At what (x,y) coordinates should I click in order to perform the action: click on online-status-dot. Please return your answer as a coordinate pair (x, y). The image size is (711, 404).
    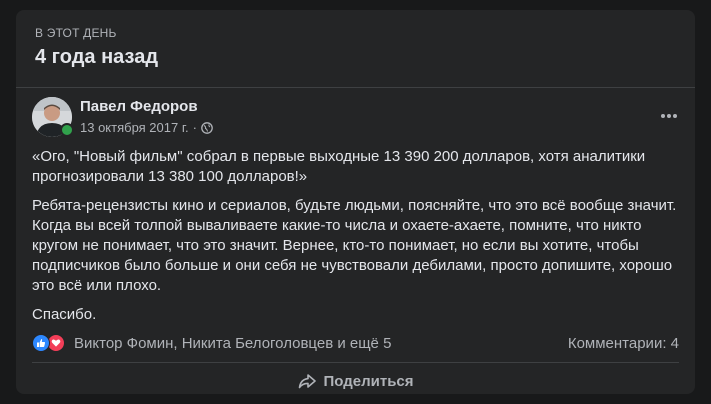
    Looking at the image, I should click on (67, 130).